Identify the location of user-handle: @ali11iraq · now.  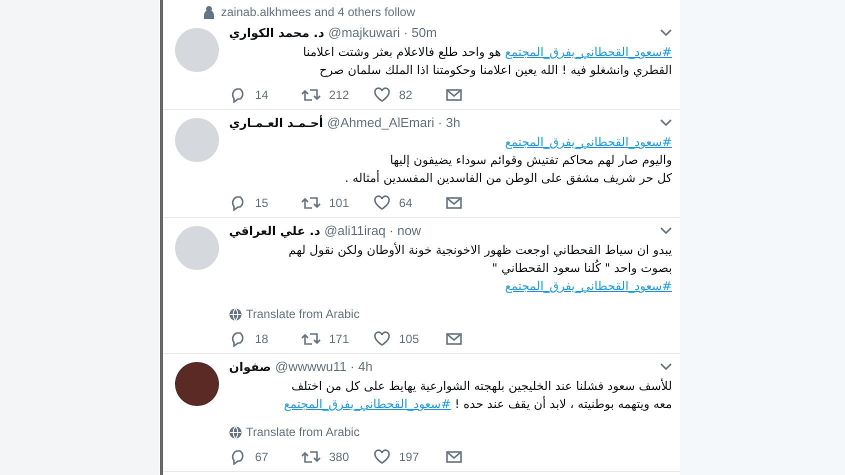
(373, 231).